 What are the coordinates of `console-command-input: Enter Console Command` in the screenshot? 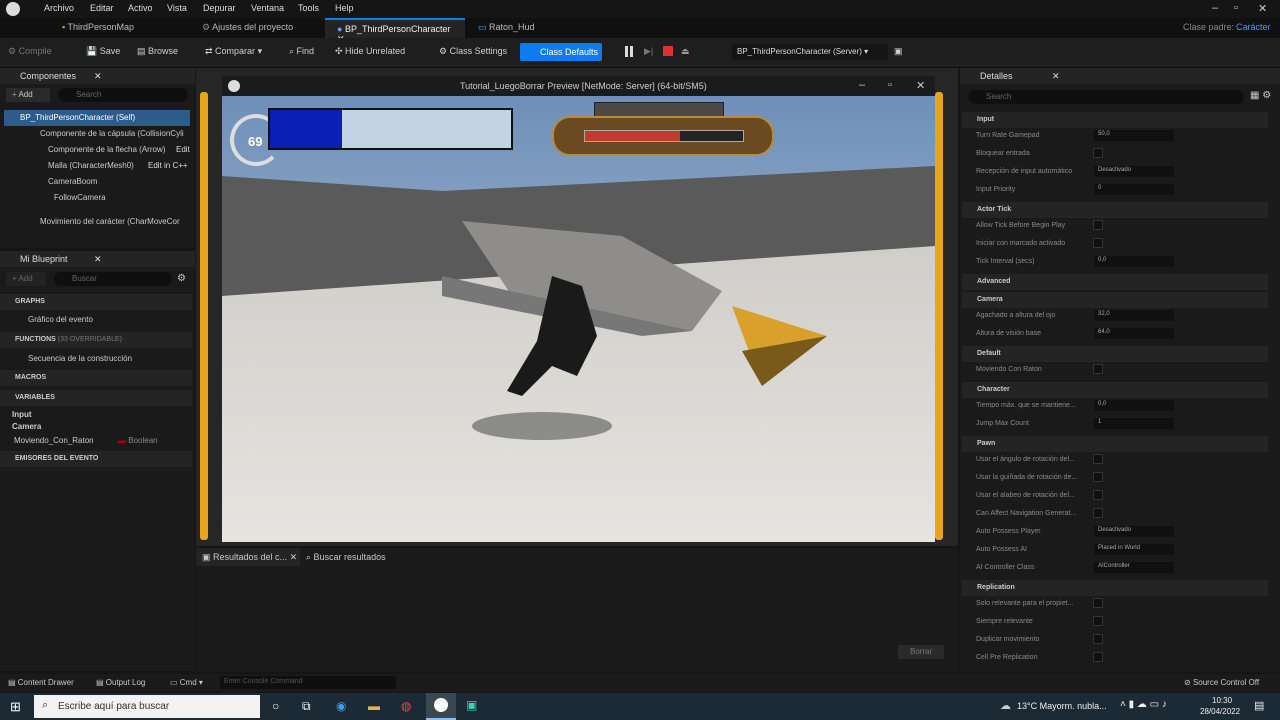 It's located at (308, 682).